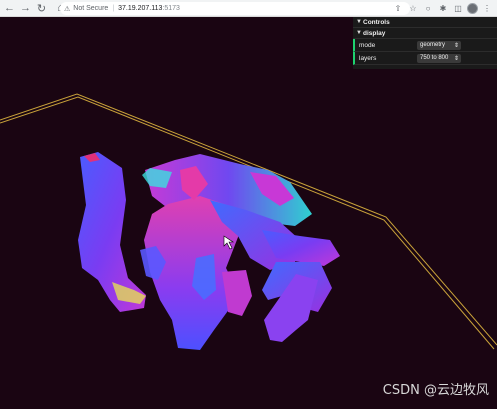 The height and width of the screenshot is (409, 497). I want to click on forward-icon: →, so click(25, 8).